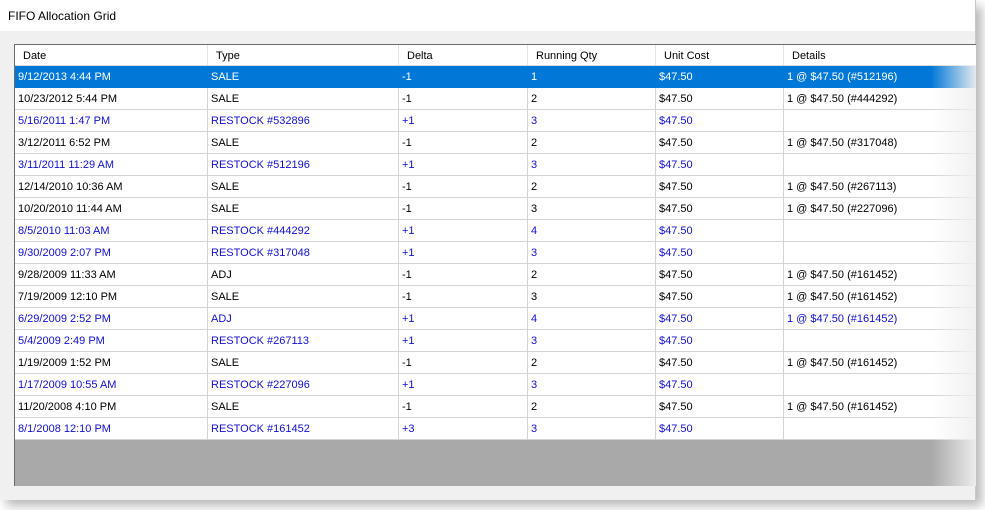 This screenshot has width=985, height=510. What do you see at coordinates (111, 165) in the screenshot?
I see `cell-date: 3/11/2011 11:29 AM` at bounding box center [111, 165].